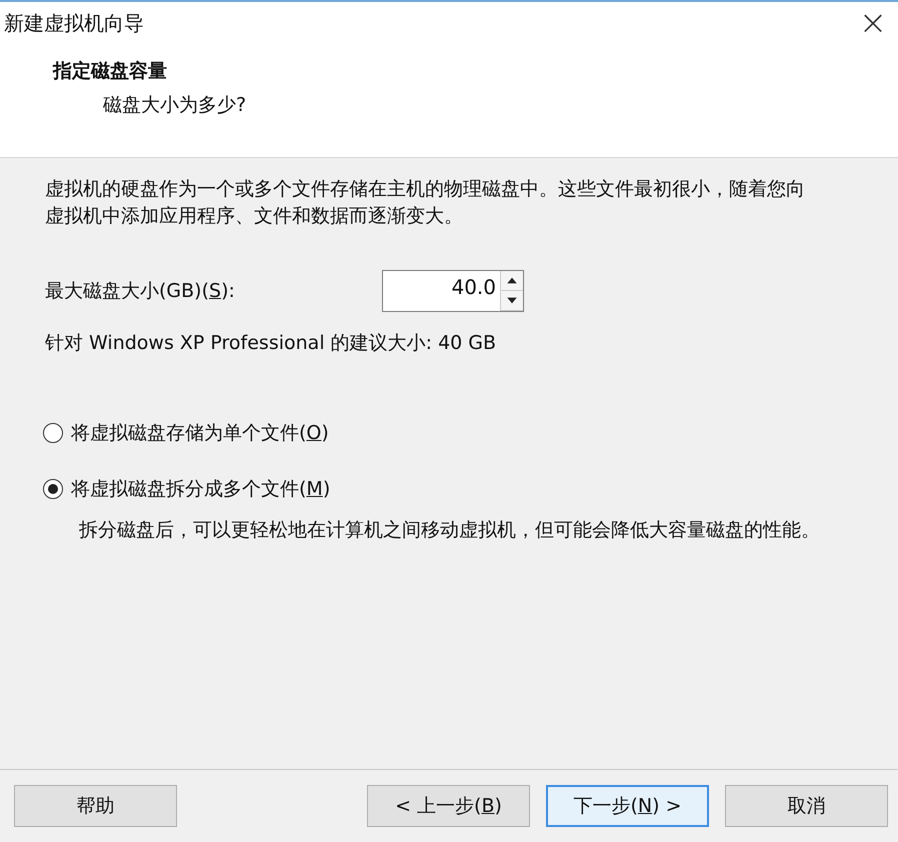 The height and width of the screenshot is (842, 898). I want to click on dialog-button: 取消, so click(806, 806).